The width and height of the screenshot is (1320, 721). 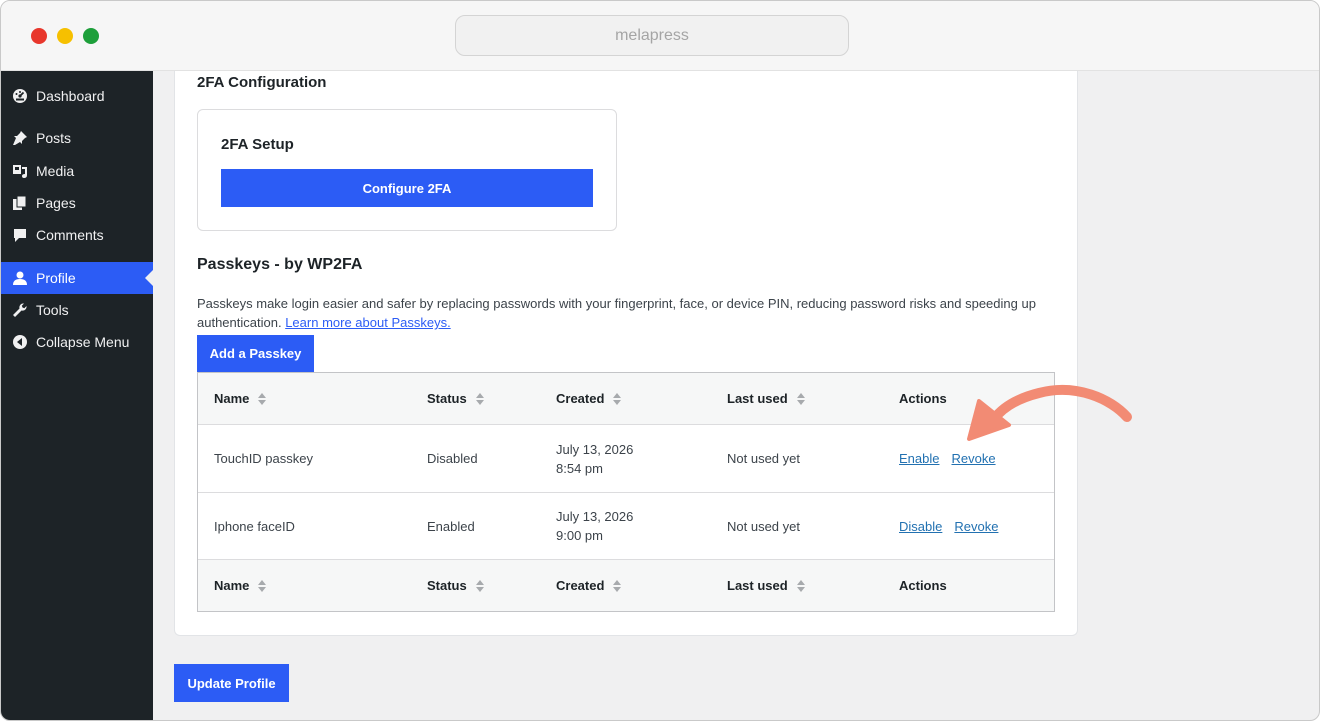 I want to click on column-header-created: Created, so click(x=589, y=398).